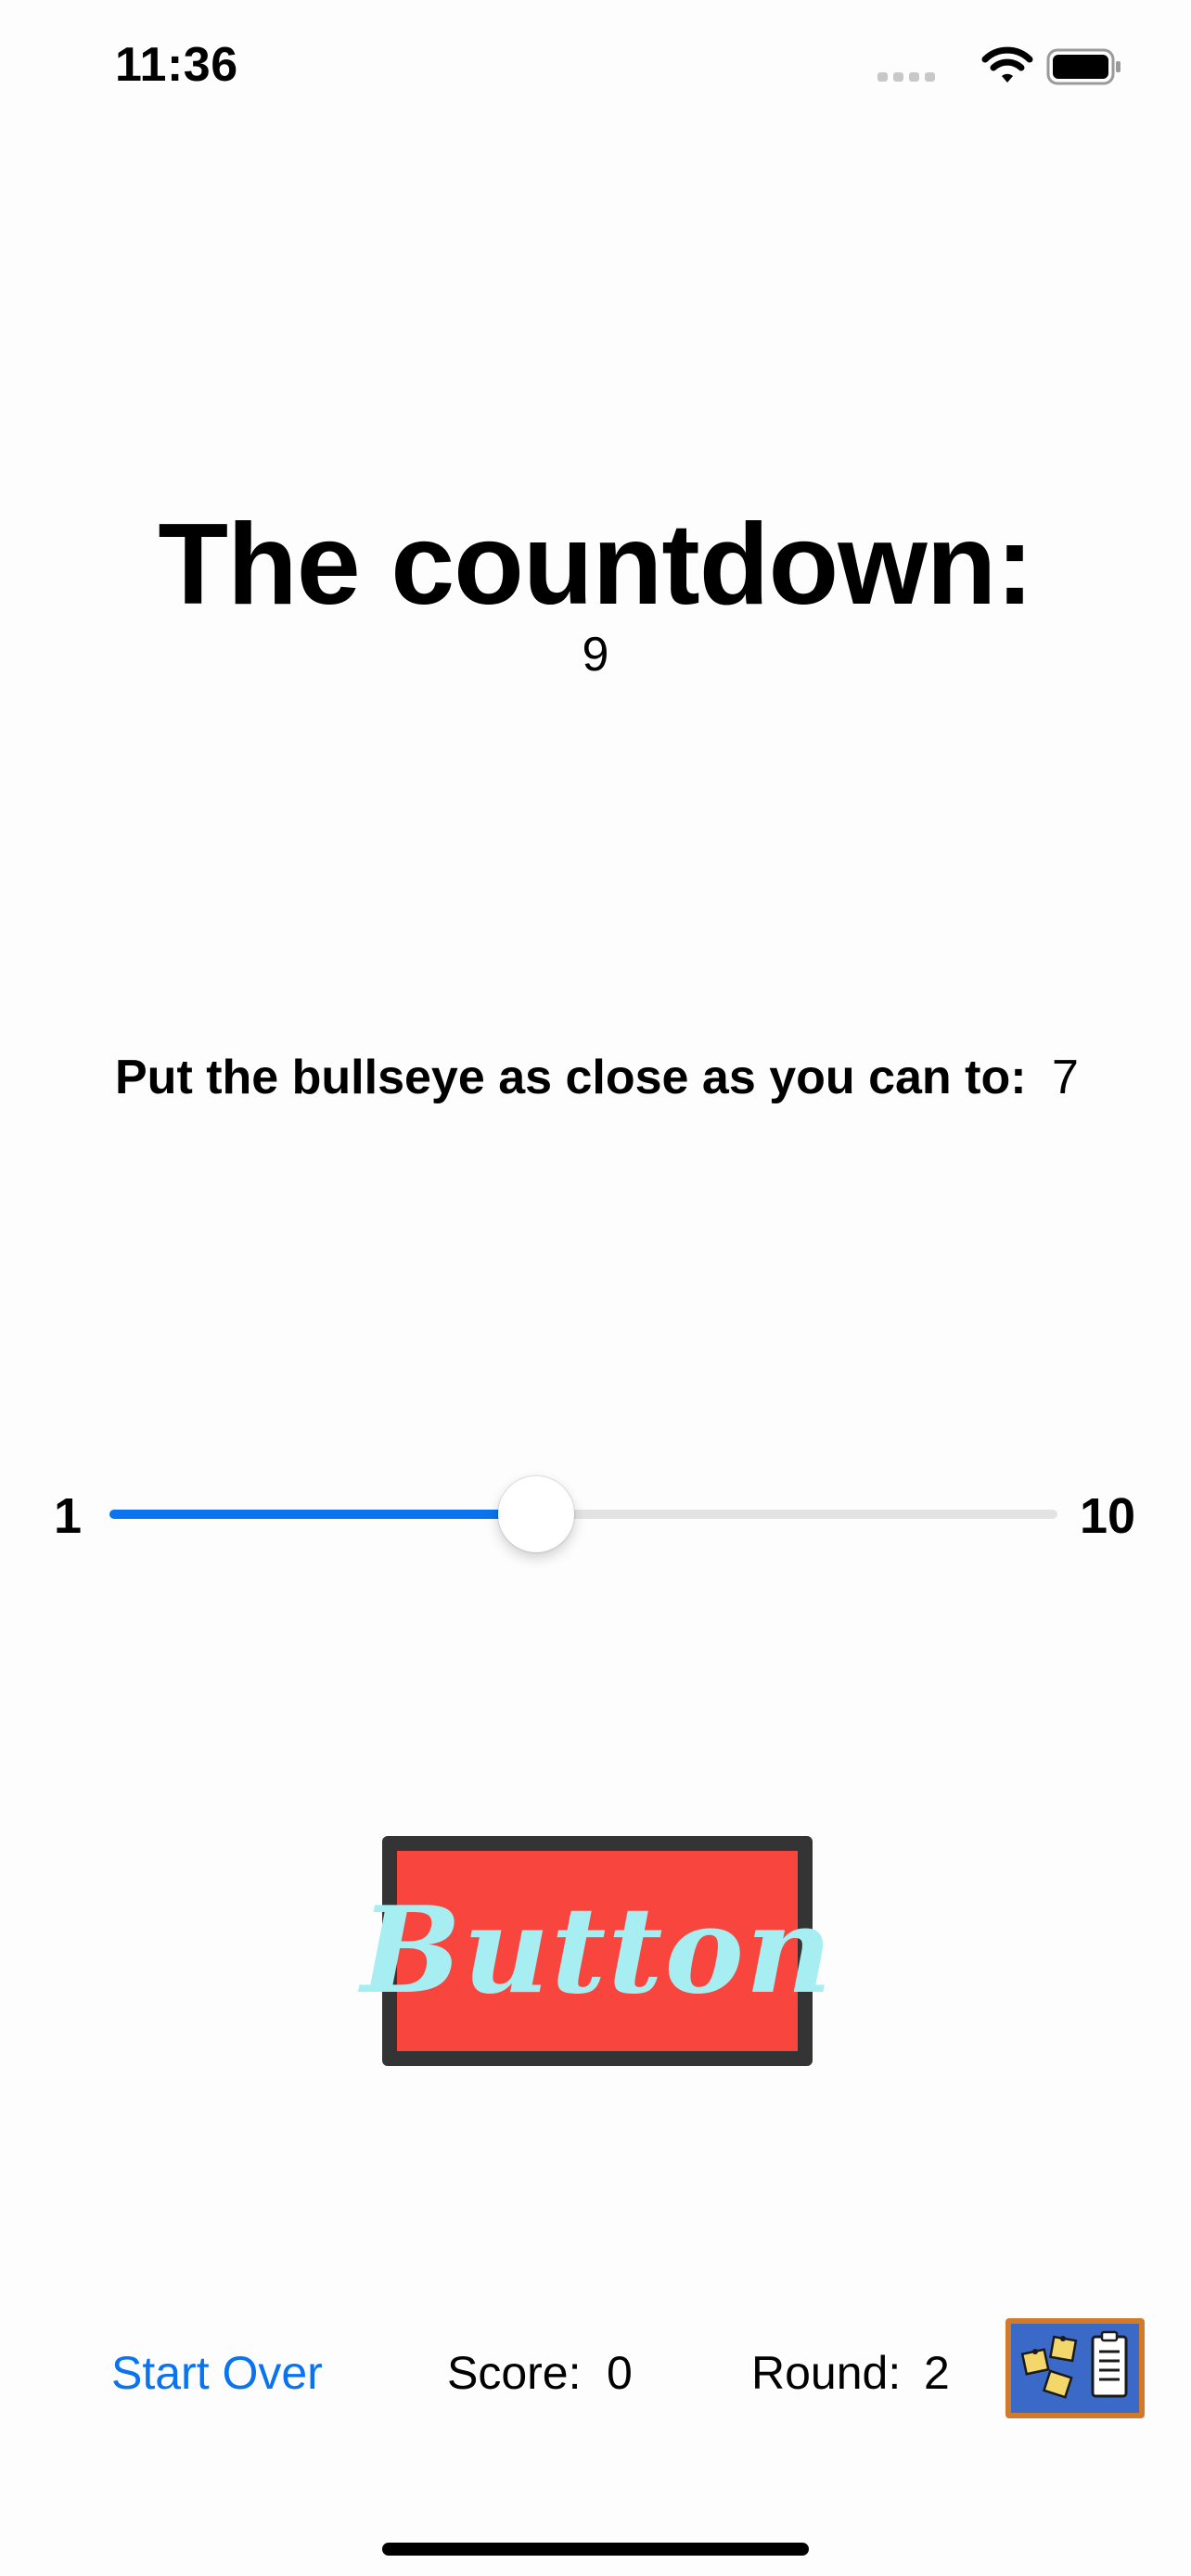 The width and height of the screenshot is (1191, 2576). What do you see at coordinates (571, 1077) in the screenshot?
I see `target-label: Put the bullseye as close as you can to:` at bounding box center [571, 1077].